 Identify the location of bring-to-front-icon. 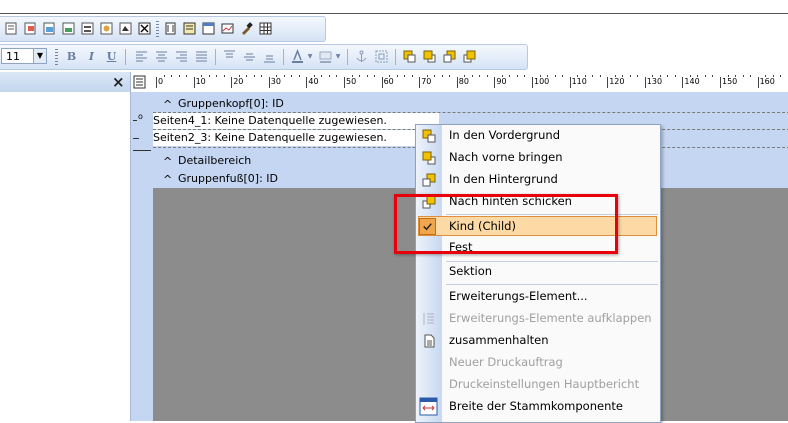
(409, 56).